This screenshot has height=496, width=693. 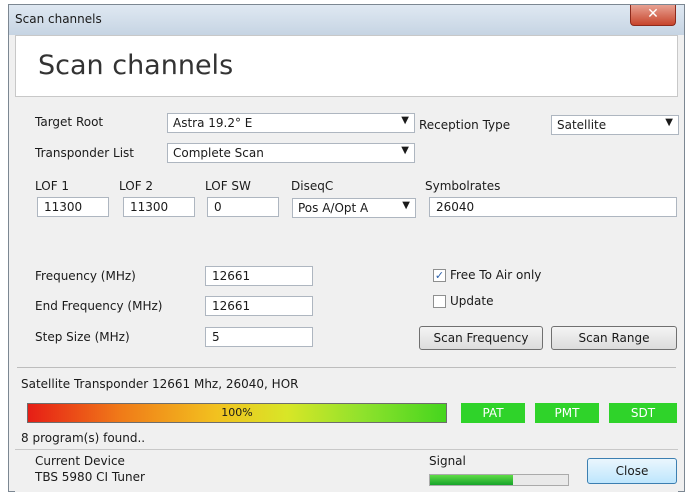 What do you see at coordinates (259, 276) in the screenshot?
I see `frequency-input: 12661` at bounding box center [259, 276].